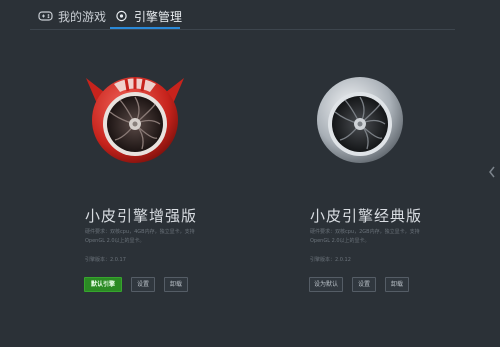 This screenshot has width=500, height=347. I want to click on engine-enhanced-image, so click(135, 120).